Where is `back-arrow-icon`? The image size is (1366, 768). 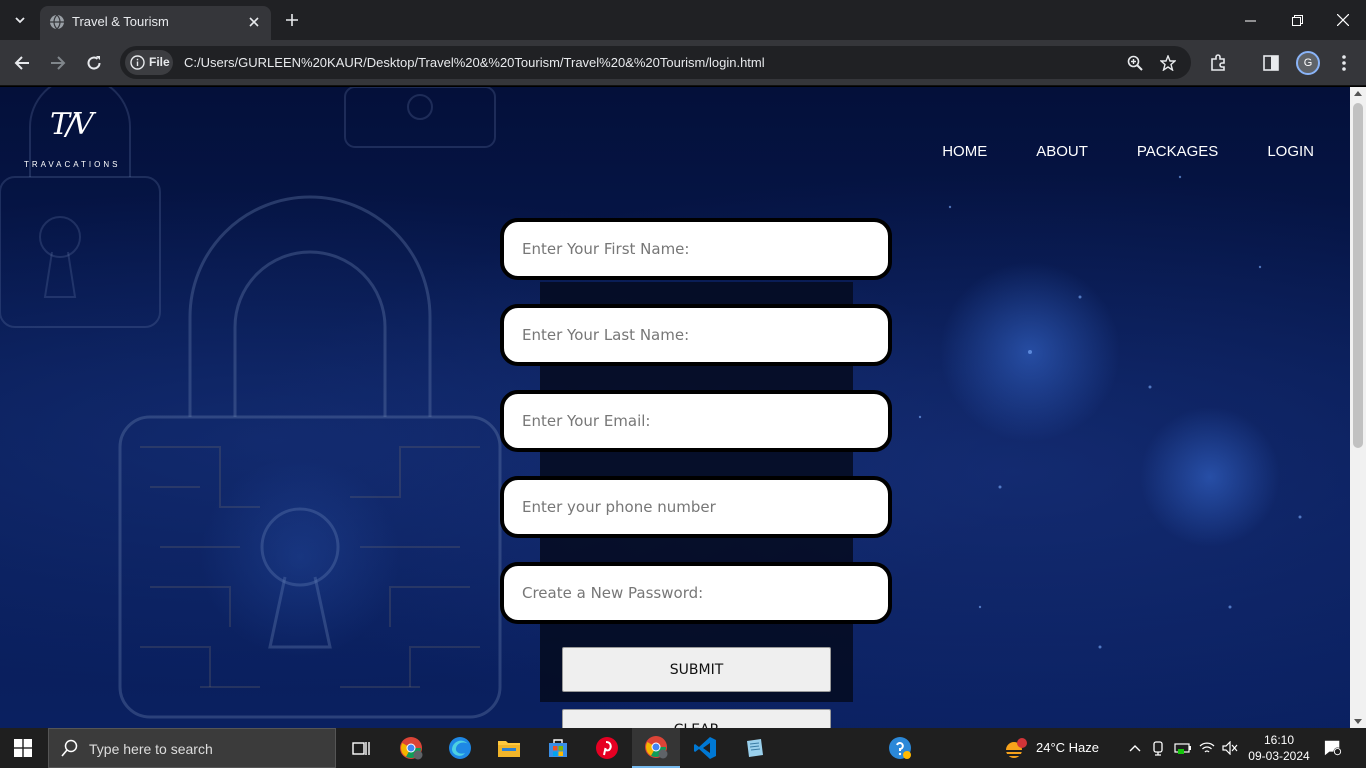
back-arrow-icon is located at coordinates (22, 63).